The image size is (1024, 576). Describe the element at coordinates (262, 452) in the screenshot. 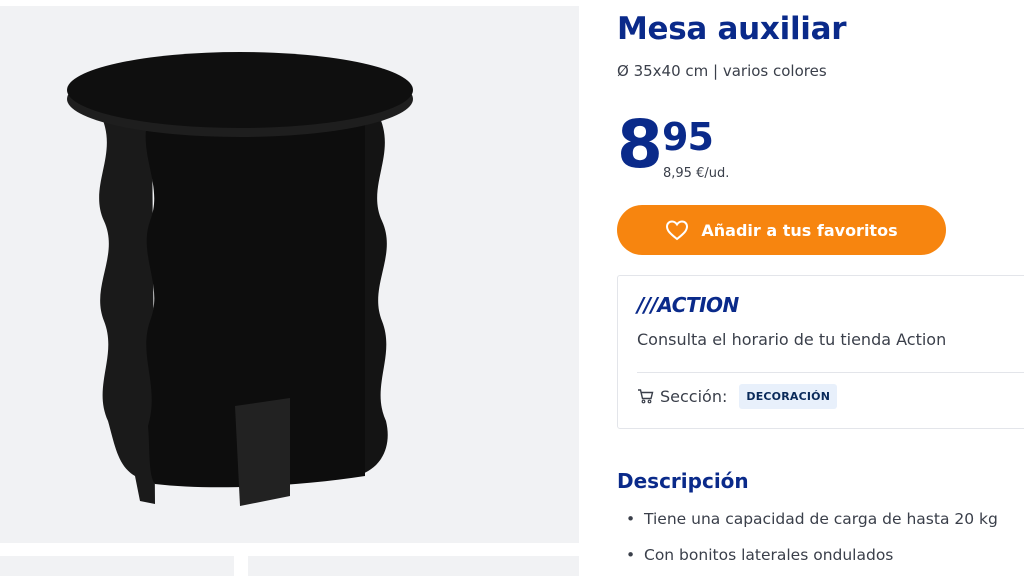

I see `table-foot-panel` at that location.